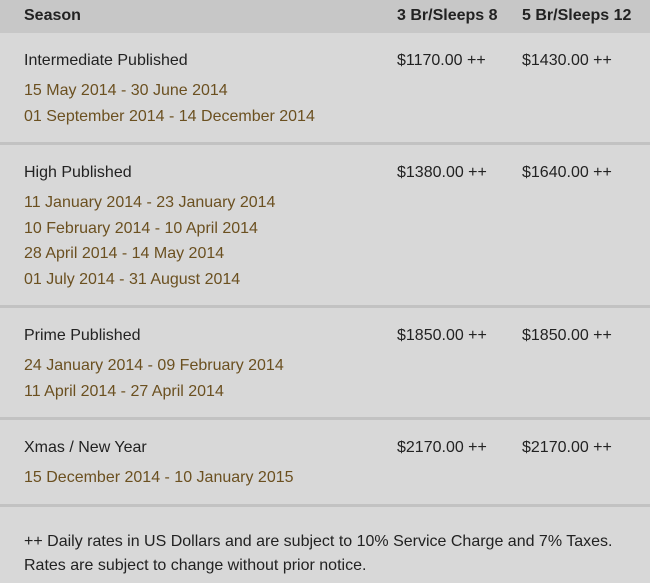 This screenshot has height=583, width=650. What do you see at coordinates (441, 60) in the screenshot?
I see `price-3br: $1170.00 ++` at bounding box center [441, 60].